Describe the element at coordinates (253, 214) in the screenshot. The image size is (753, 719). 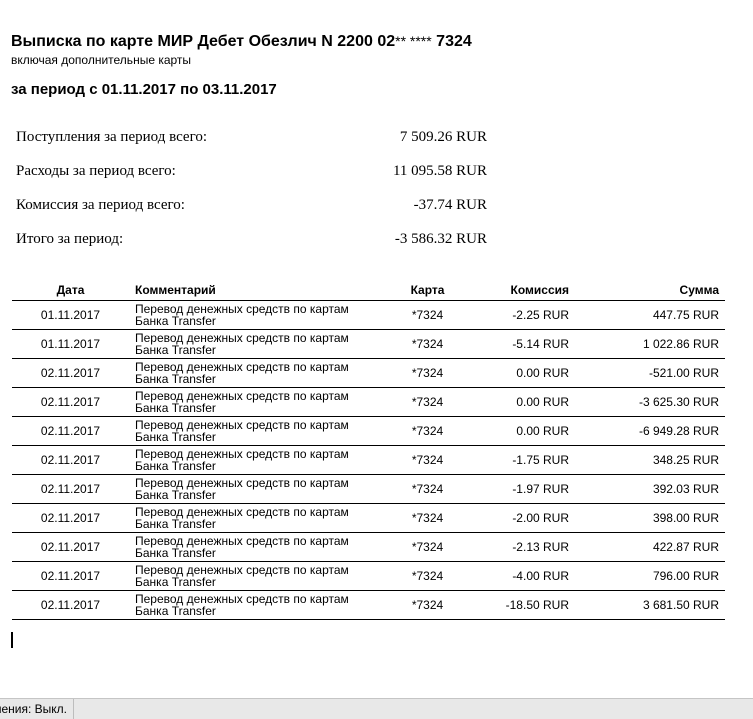
I see `summary-fees: Комиссия за период всего: -37.74 RUR` at that location.